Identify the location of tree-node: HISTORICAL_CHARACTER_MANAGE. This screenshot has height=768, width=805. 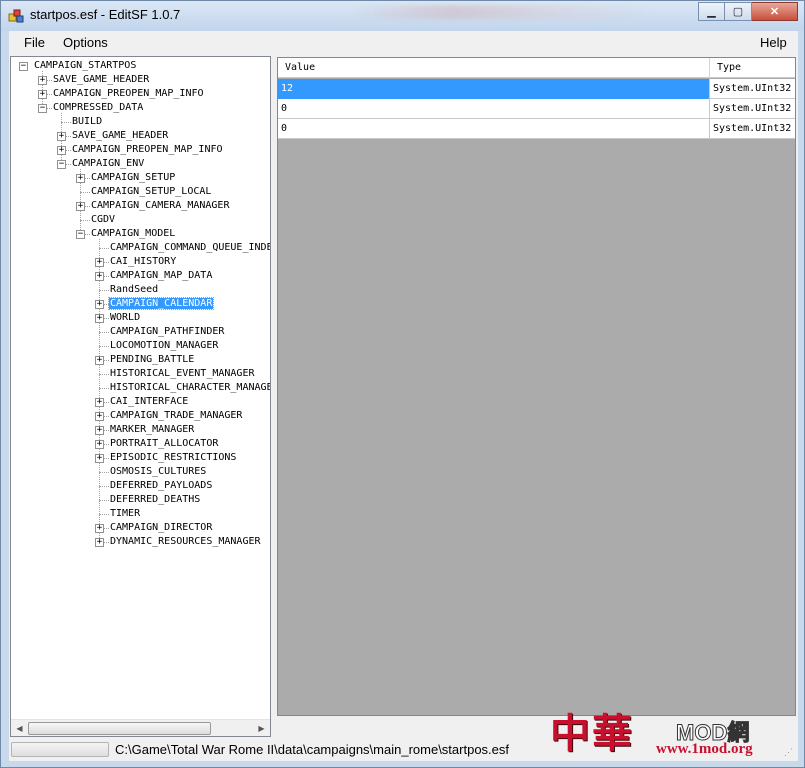
(189, 388).